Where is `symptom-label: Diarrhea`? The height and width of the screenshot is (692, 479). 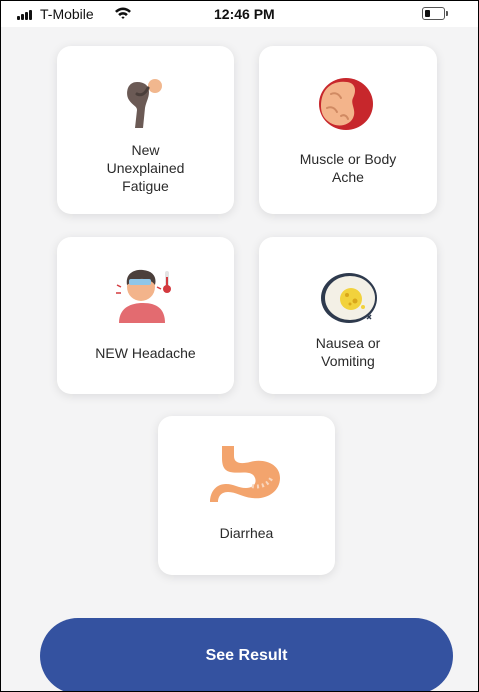
symptom-label: Diarrhea is located at coordinates (246, 533).